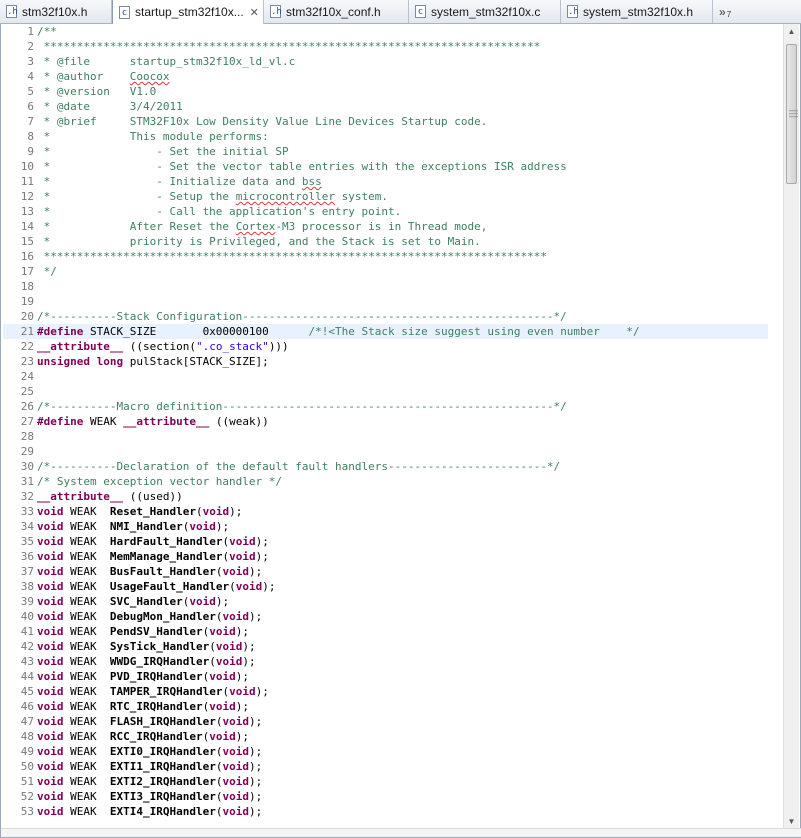  Describe the element at coordinates (385, 181) in the screenshot. I see `code-line: 11 * - Initialize data and bss` at that location.